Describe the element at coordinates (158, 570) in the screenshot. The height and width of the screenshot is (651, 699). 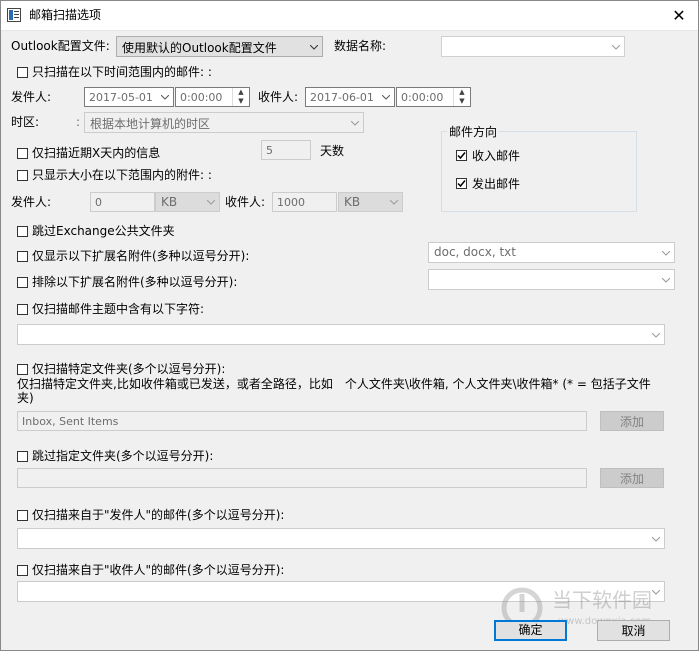
I see `recipient-filter-label: 仅扫描来自于"收件人"的邮件(多个以逗号分开):` at that location.